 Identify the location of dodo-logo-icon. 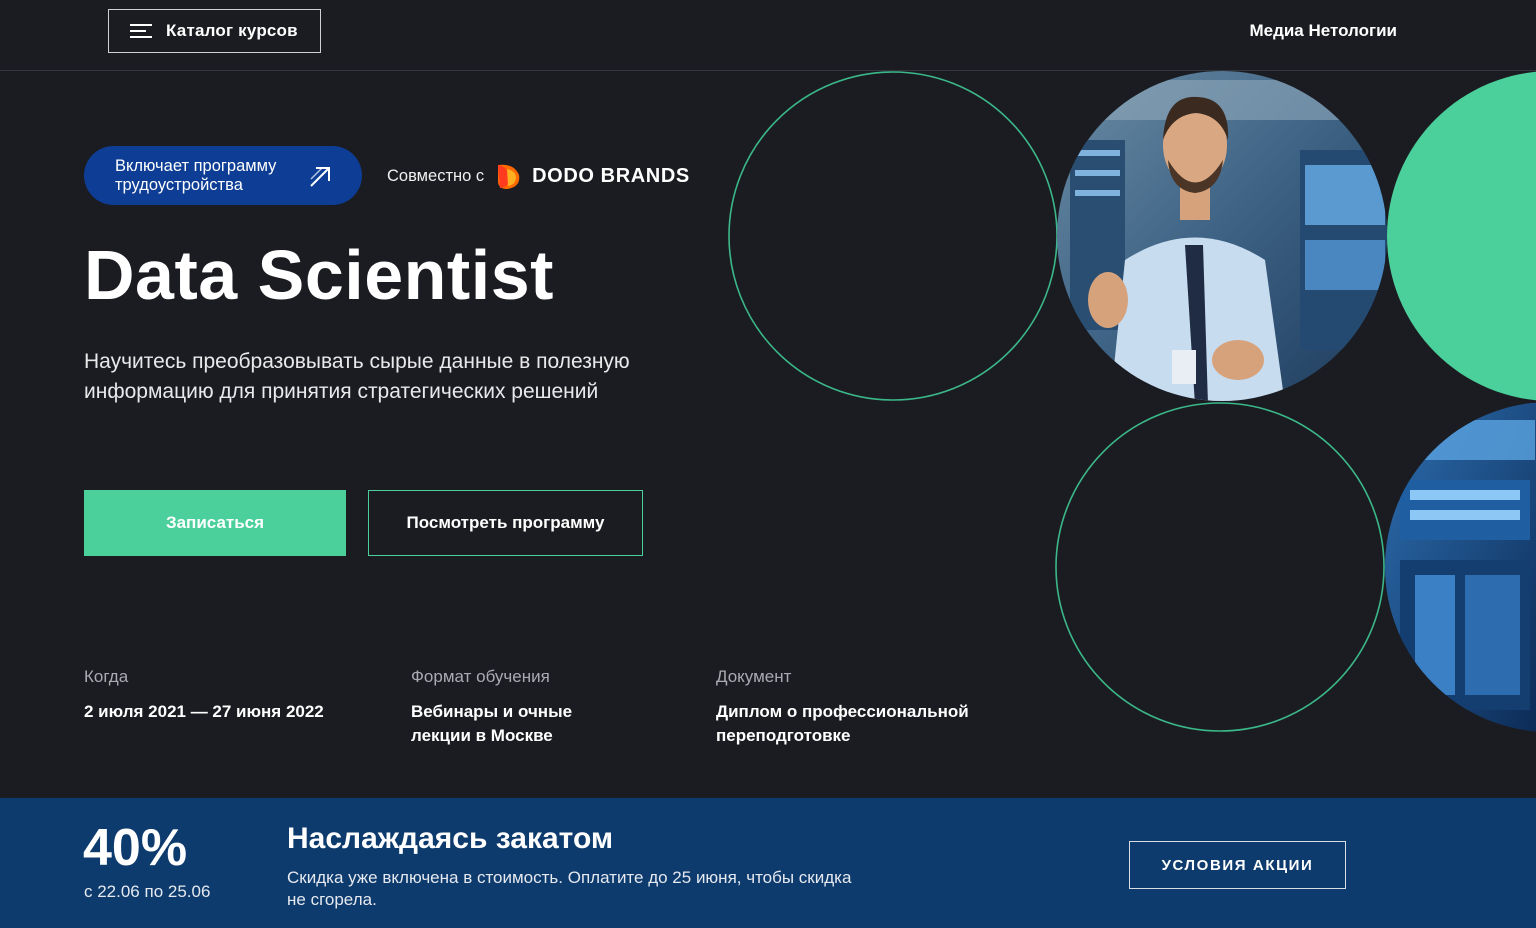
(509, 176).